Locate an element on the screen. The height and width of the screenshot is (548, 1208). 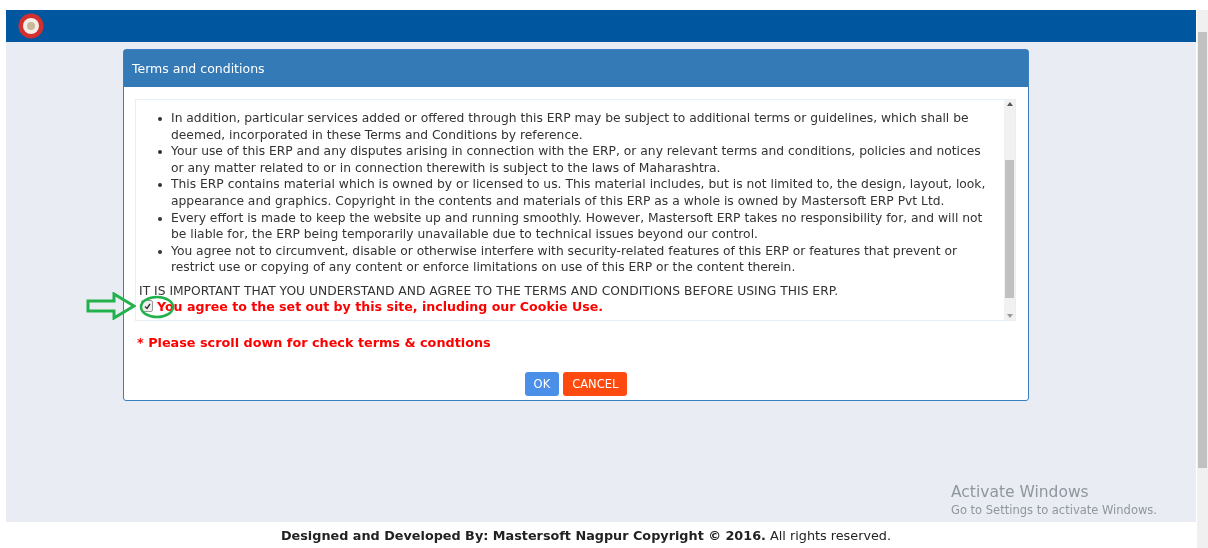
page-scrollbar is located at coordinates (1202, 279).